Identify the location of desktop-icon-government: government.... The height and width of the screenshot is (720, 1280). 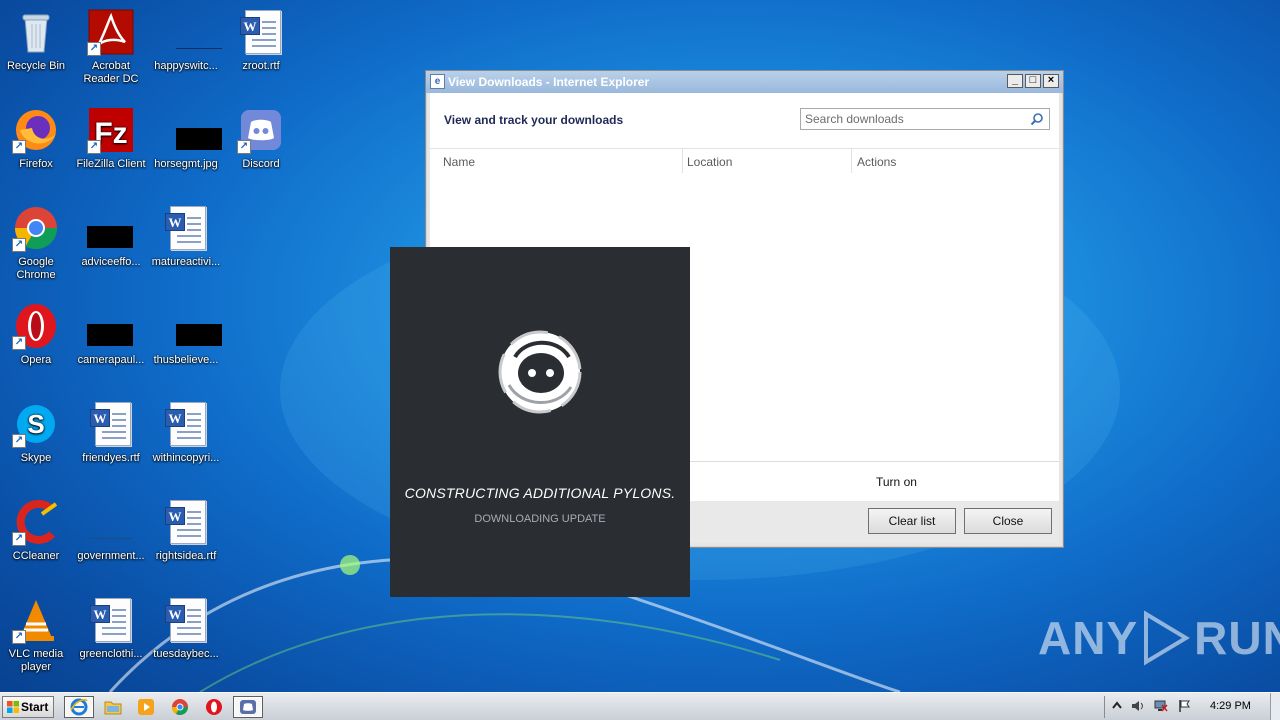
(111, 530).